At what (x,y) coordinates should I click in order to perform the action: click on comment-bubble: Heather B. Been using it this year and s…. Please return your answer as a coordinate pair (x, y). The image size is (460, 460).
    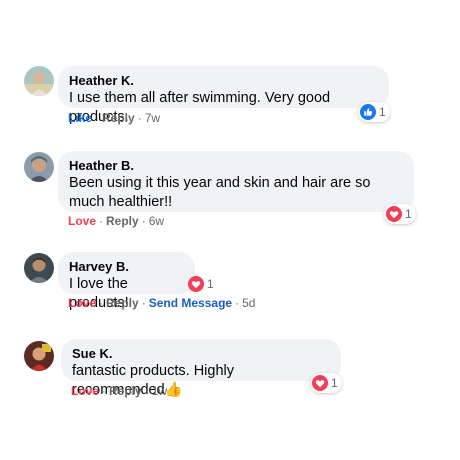
    Looking at the image, I should click on (236, 181).